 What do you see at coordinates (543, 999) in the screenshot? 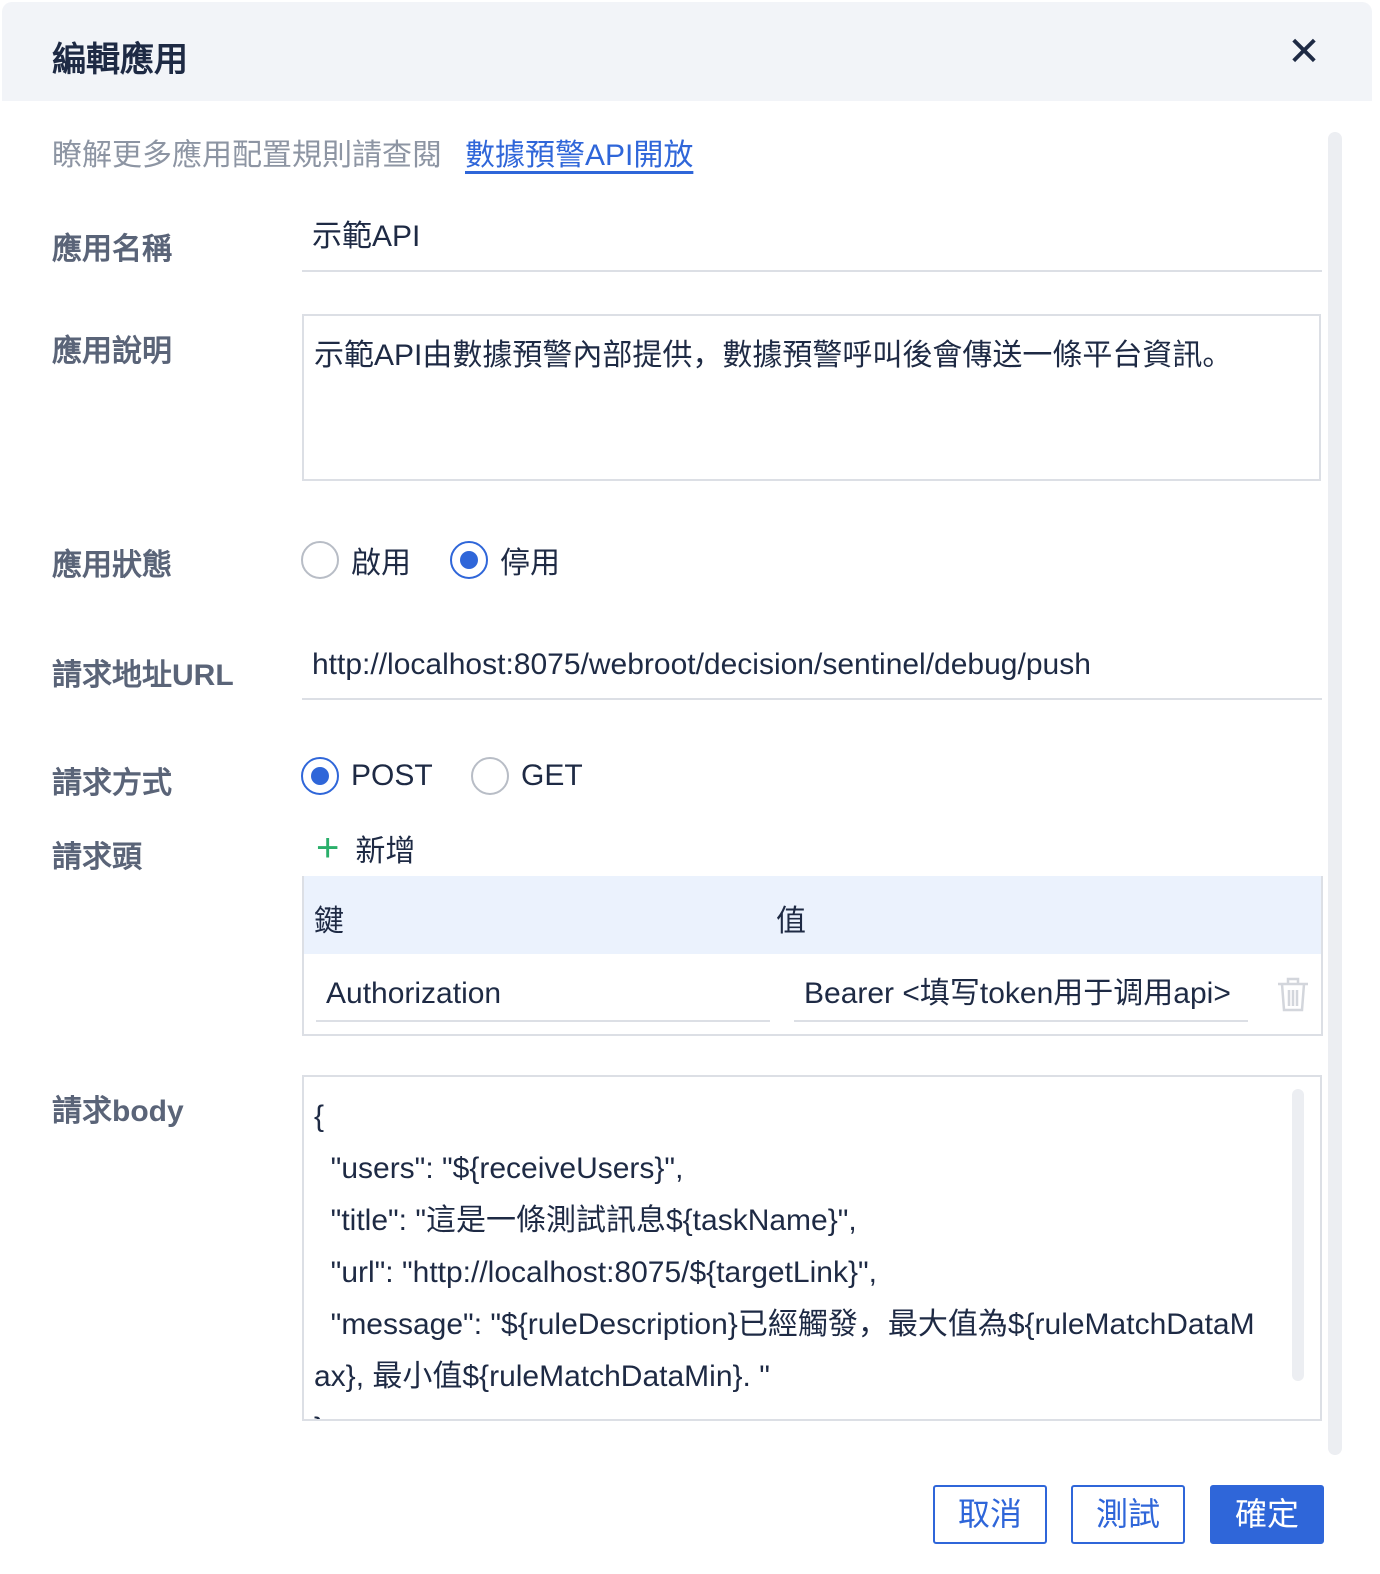
I see `header-key-input: Authorization` at bounding box center [543, 999].